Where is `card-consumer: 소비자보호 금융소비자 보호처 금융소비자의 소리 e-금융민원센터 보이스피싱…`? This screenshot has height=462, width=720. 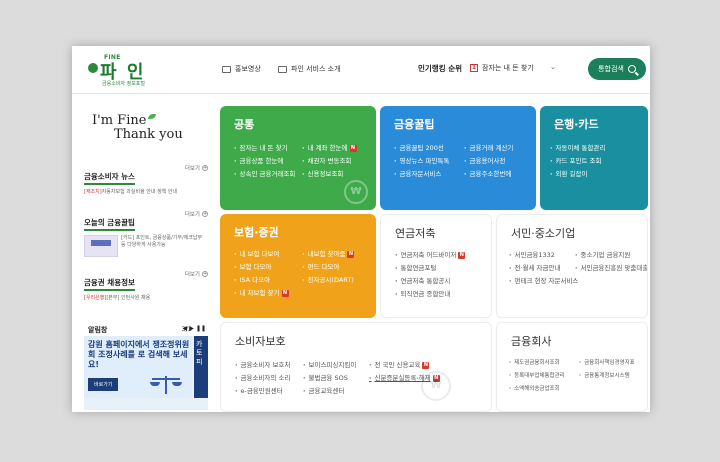
card-consumer: 소비자보호 금융소비자 보호처 금융소비자의 소리 e-금융민원센터 보이스피싱… is located at coordinates (356, 367).